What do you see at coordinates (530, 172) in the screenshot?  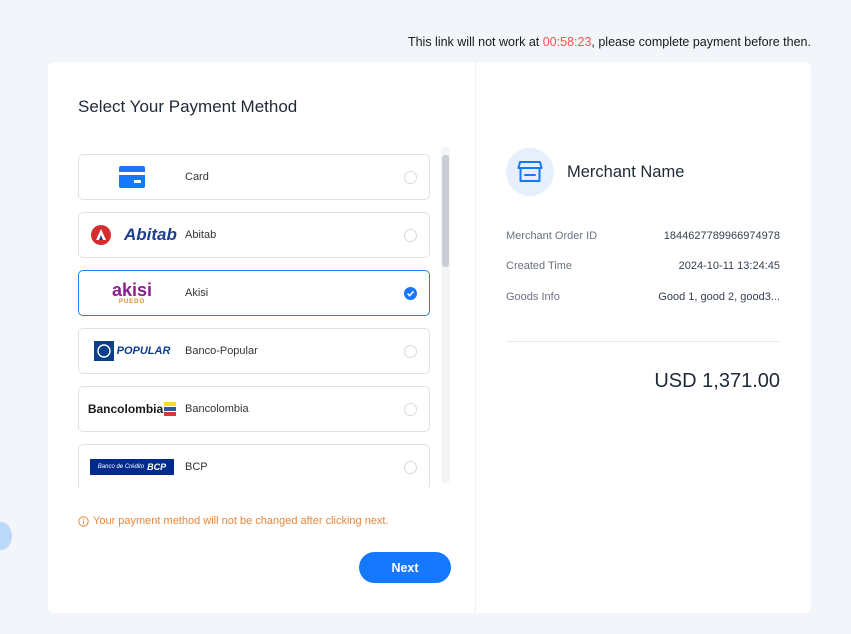 I see `store-icon` at bounding box center [530, 172].